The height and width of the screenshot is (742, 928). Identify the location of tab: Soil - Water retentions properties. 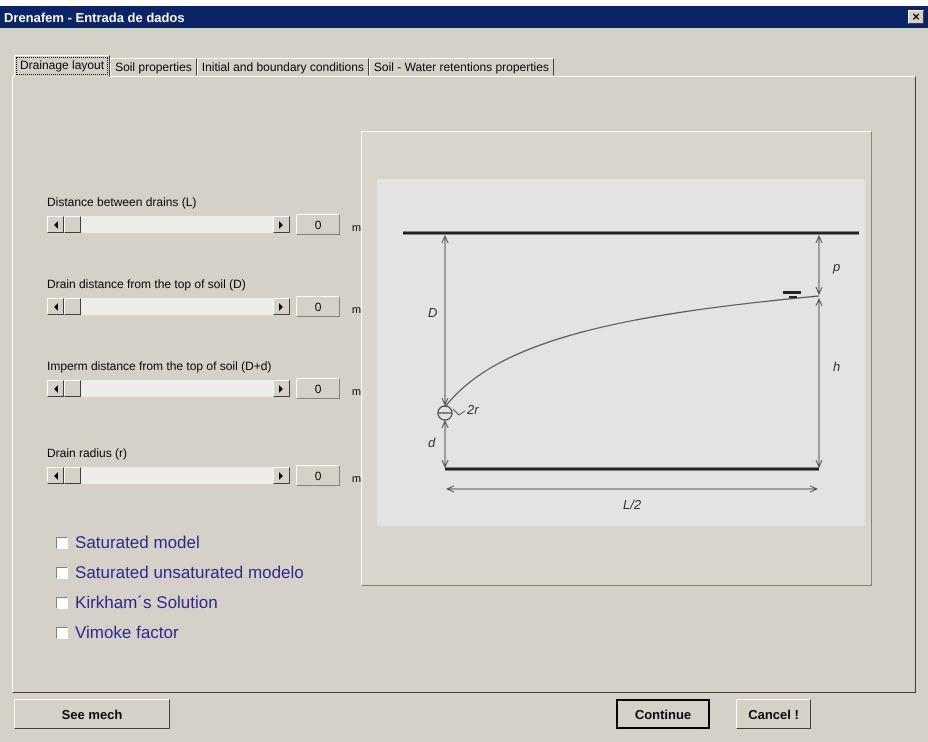
(461, 67).